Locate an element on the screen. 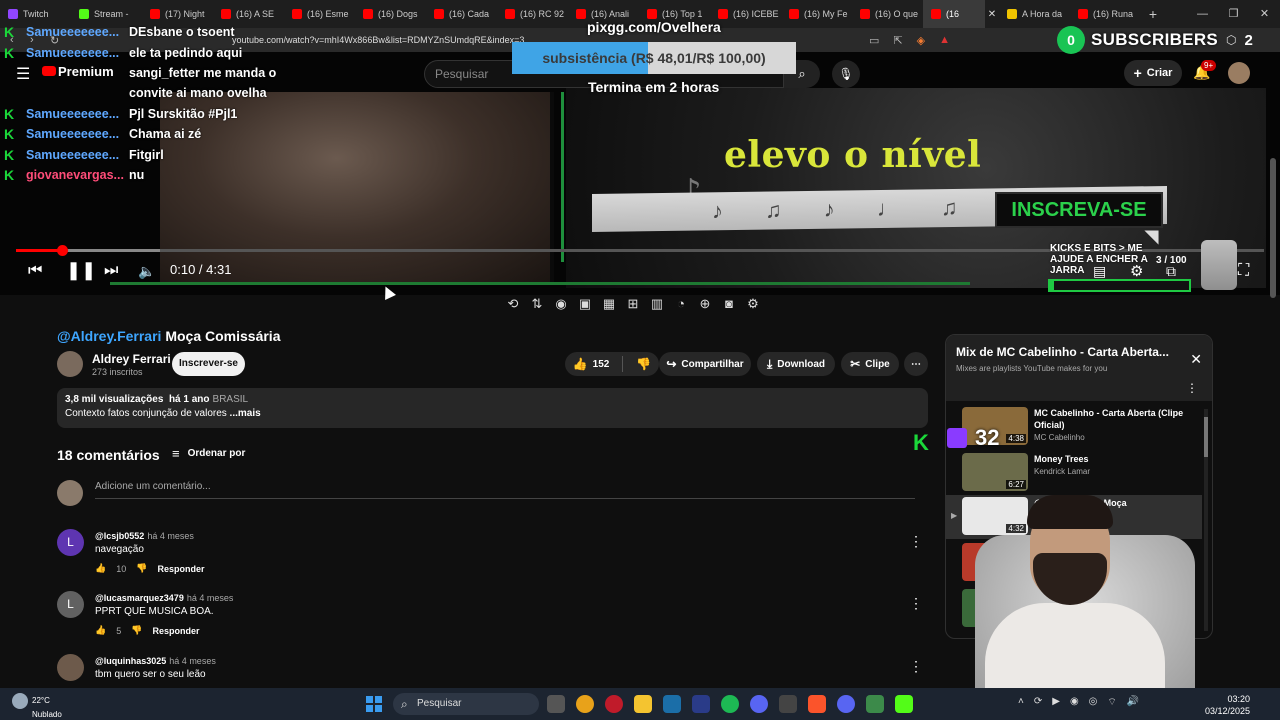 This screenshot has height=720, width=1280. brave-rewards-icon: ▲ is located at coordinates (944, 40).